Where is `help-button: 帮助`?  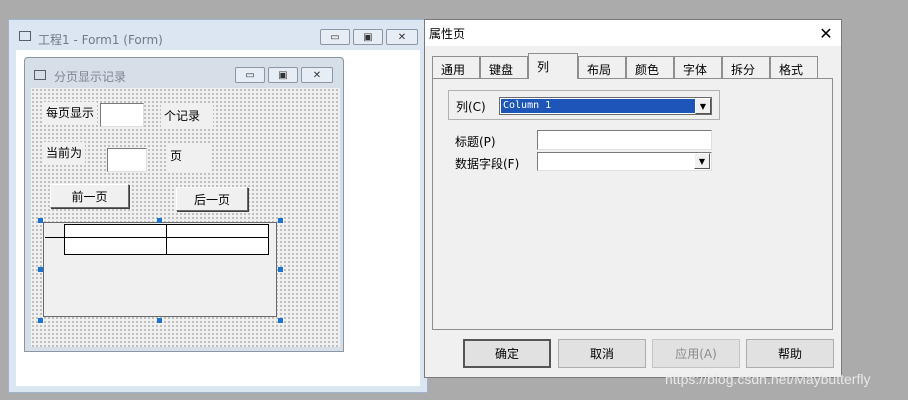 help-button: 帮助 is located at coordinates (790, 353).